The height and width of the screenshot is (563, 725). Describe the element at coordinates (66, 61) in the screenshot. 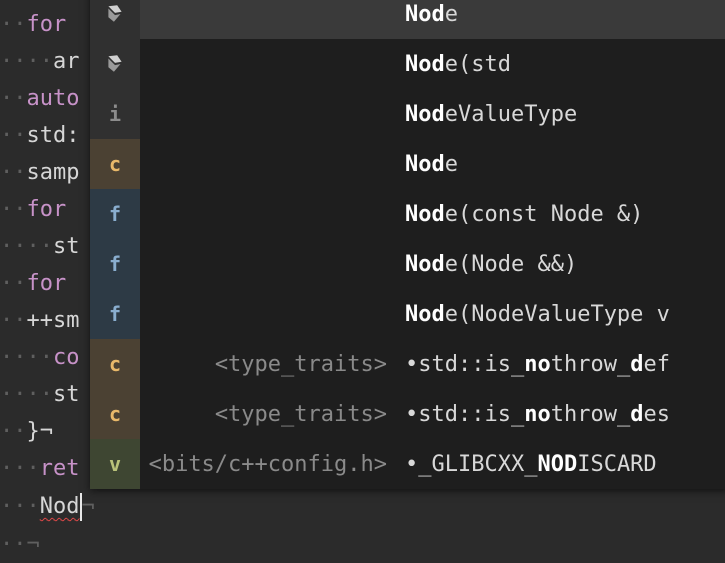

I see `code-text: ar` at that location.